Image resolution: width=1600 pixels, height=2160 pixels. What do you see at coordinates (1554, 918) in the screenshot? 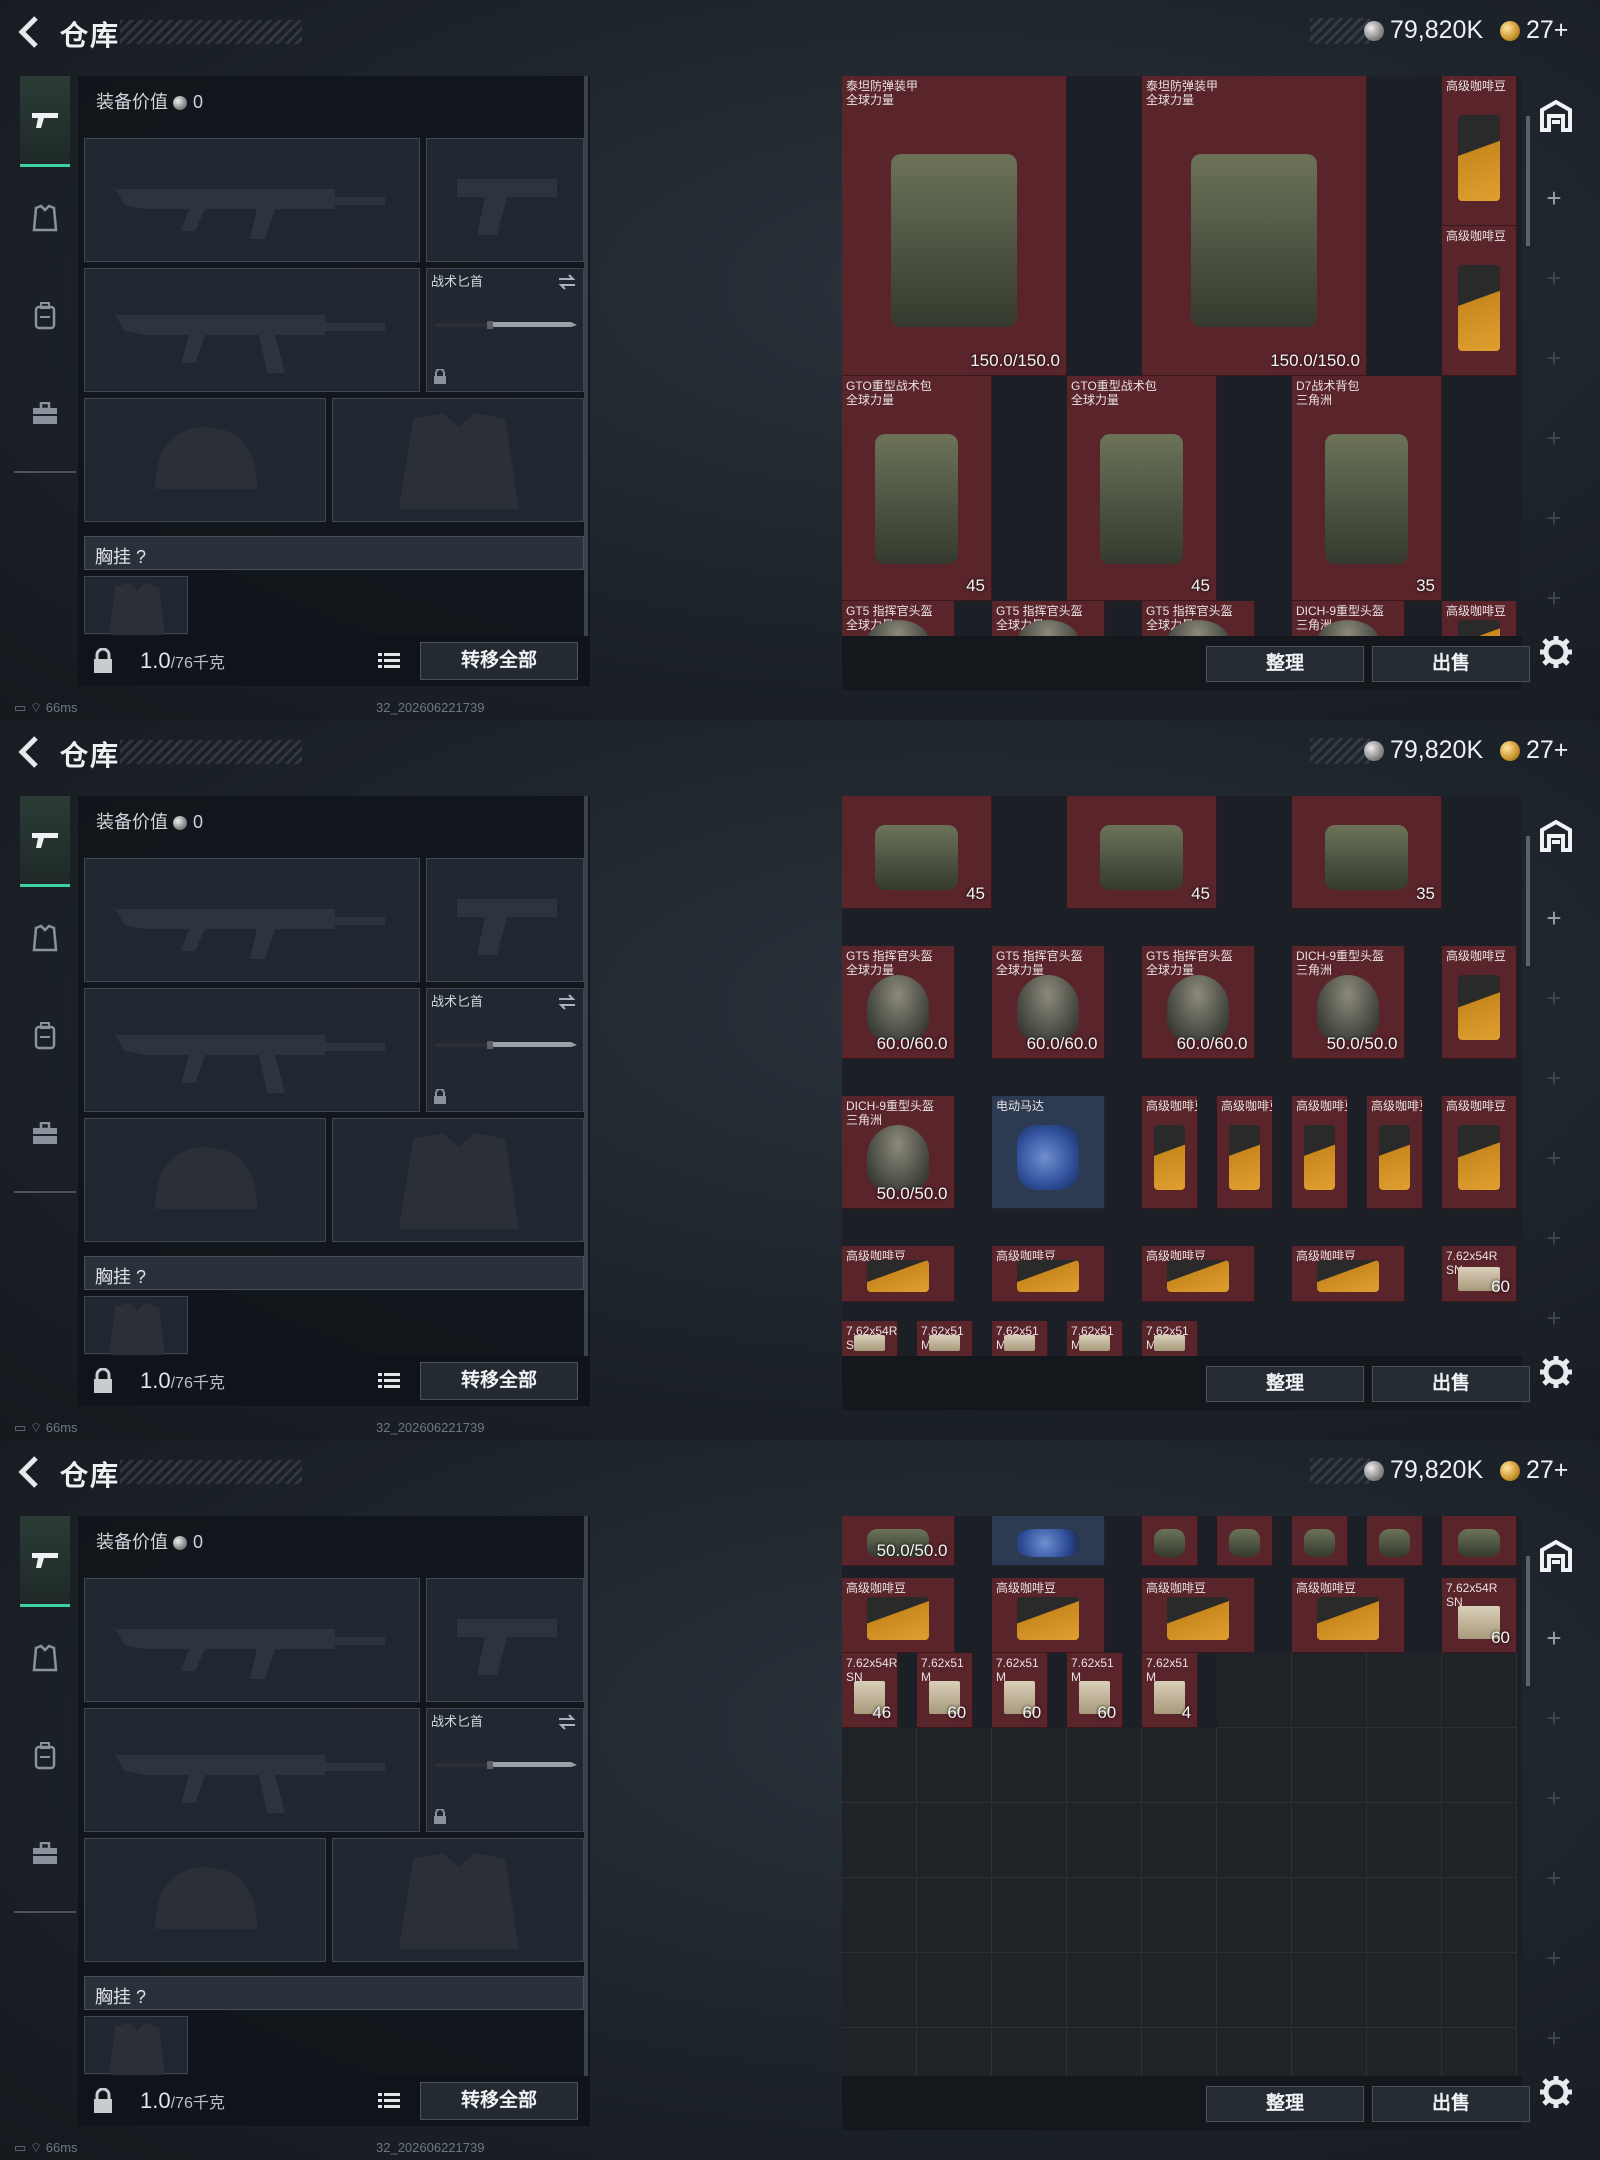
I see `add-tab-icon: +` at bounding box center [1554, 918].